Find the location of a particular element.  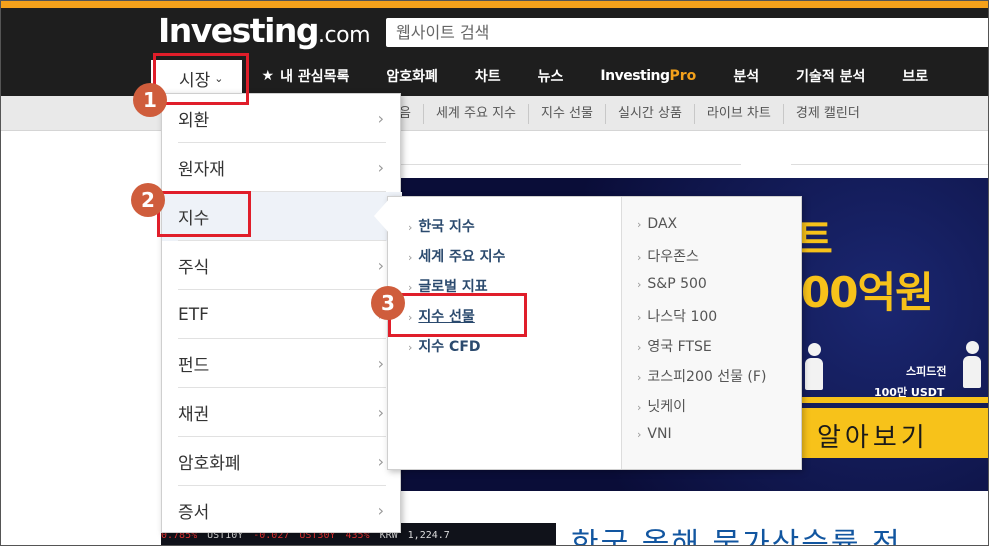

submenu-label: 지수 CFD is located at coordinates (449, 347).